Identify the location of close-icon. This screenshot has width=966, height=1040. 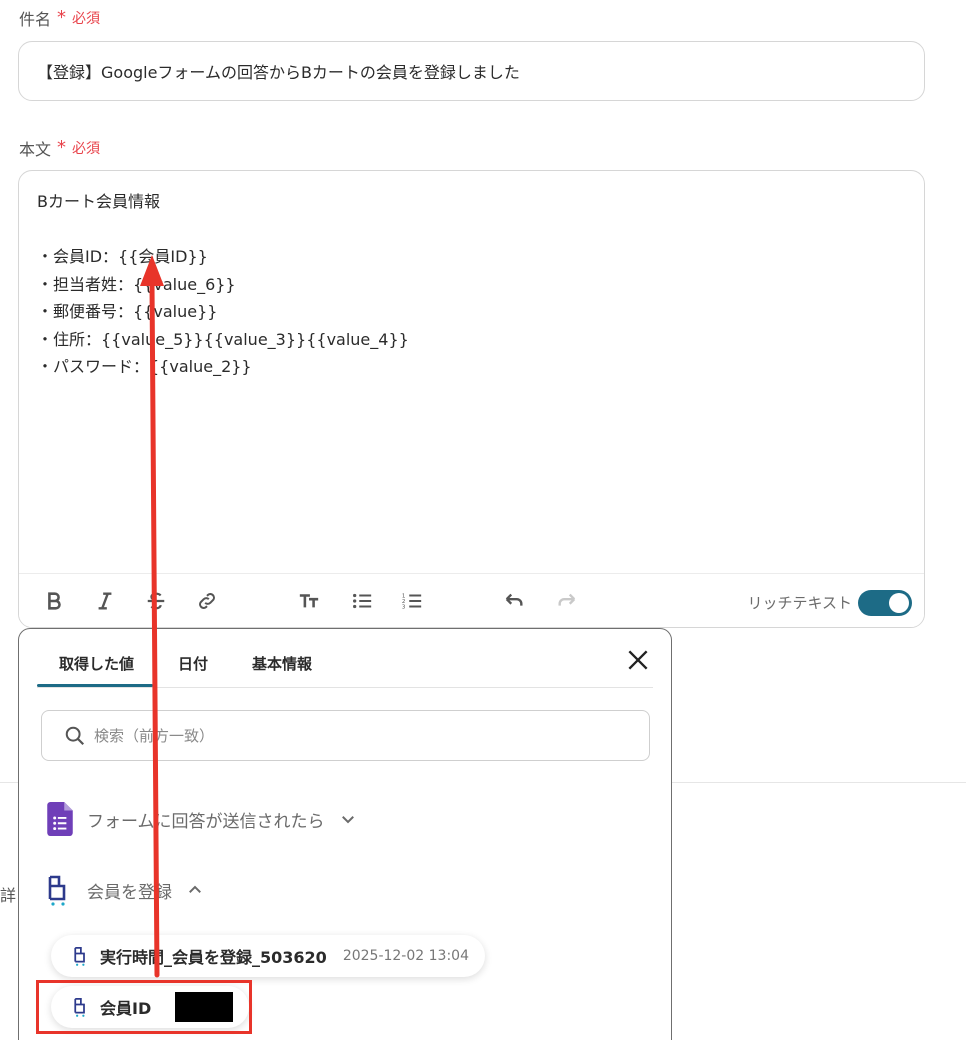
(638, 660).